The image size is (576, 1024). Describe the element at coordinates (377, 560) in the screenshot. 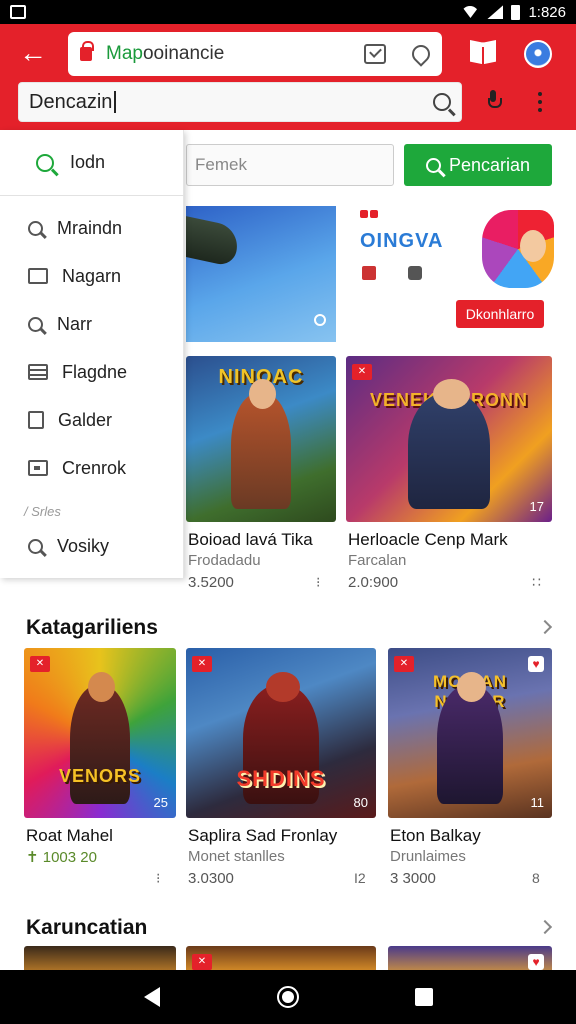

I see `game-subtitle: Farcalan` at that location.